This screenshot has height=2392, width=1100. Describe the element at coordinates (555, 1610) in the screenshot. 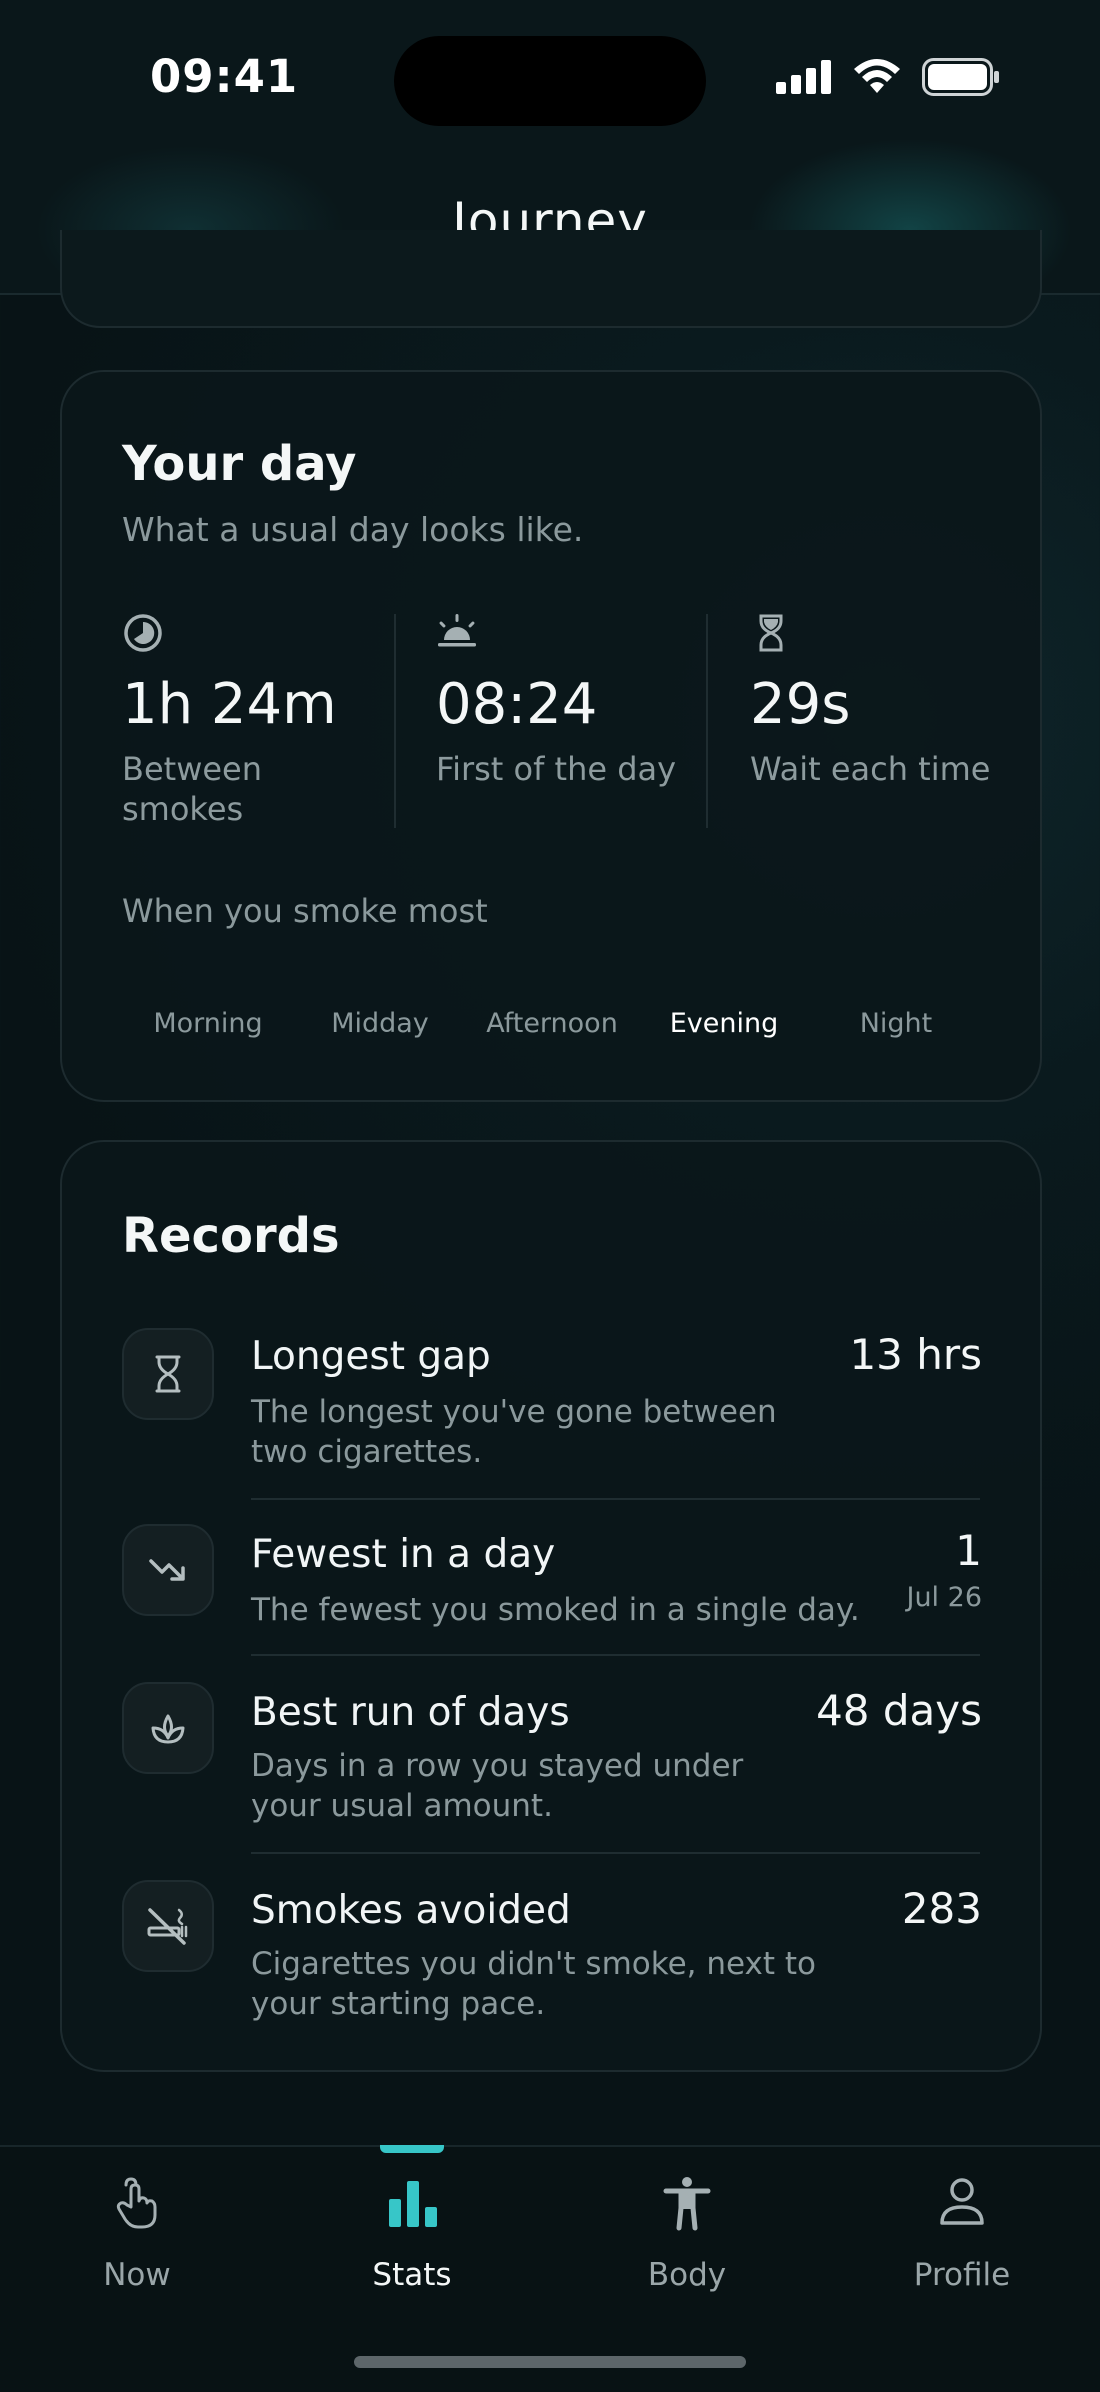

I see `record-description: The fewest you smoked in a single day.` at that location.